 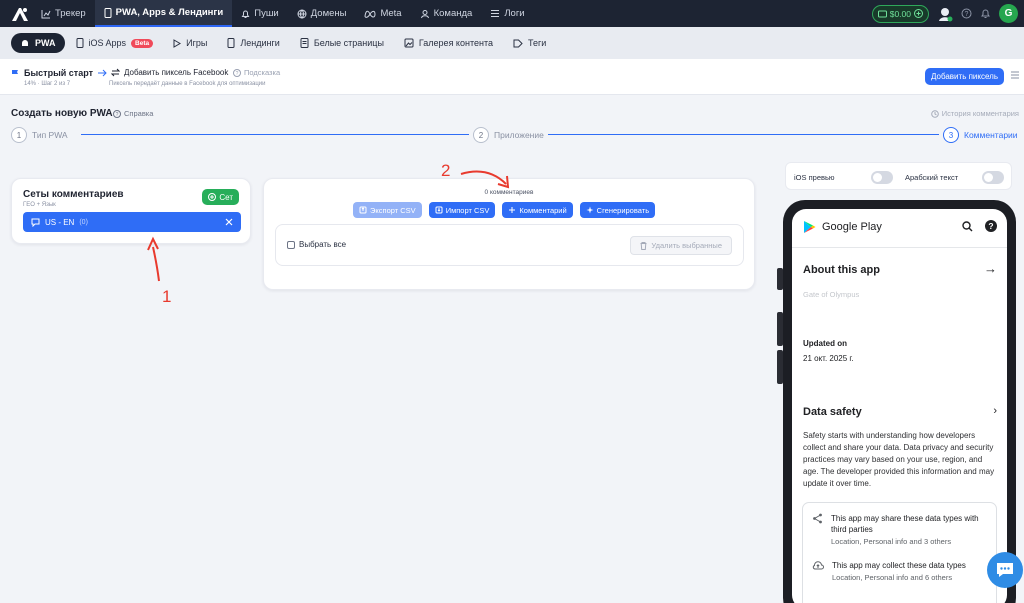 I want to click on add-pixel-button: Добавить пиксель, so click(x=964, y=76).